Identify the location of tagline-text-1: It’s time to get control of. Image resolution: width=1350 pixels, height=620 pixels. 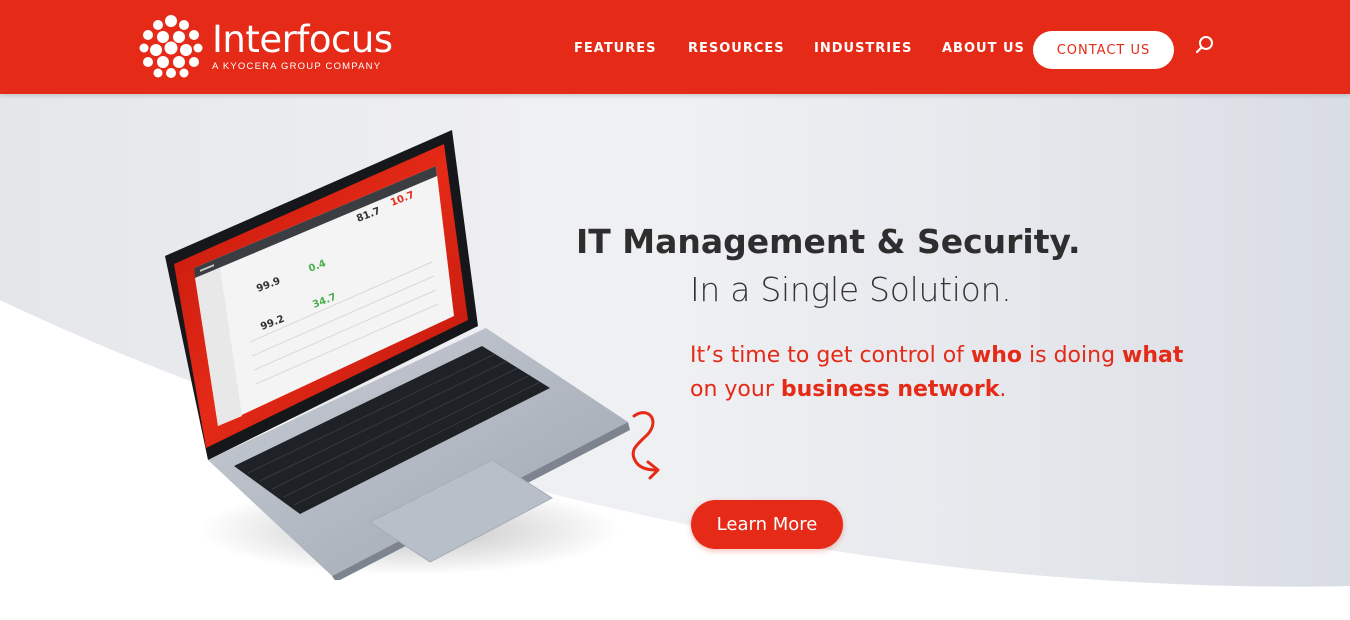
(830, 355).